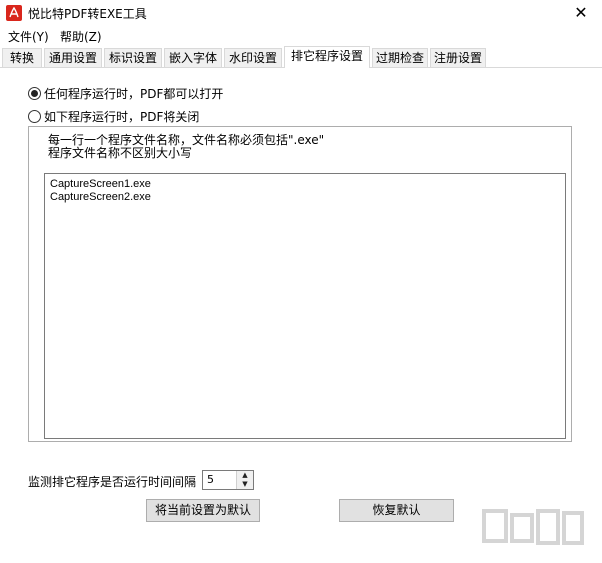 Image resolution: width=602 pixels, height=563 pixels. I want to click on close-button: ✕, so click(581, 13).